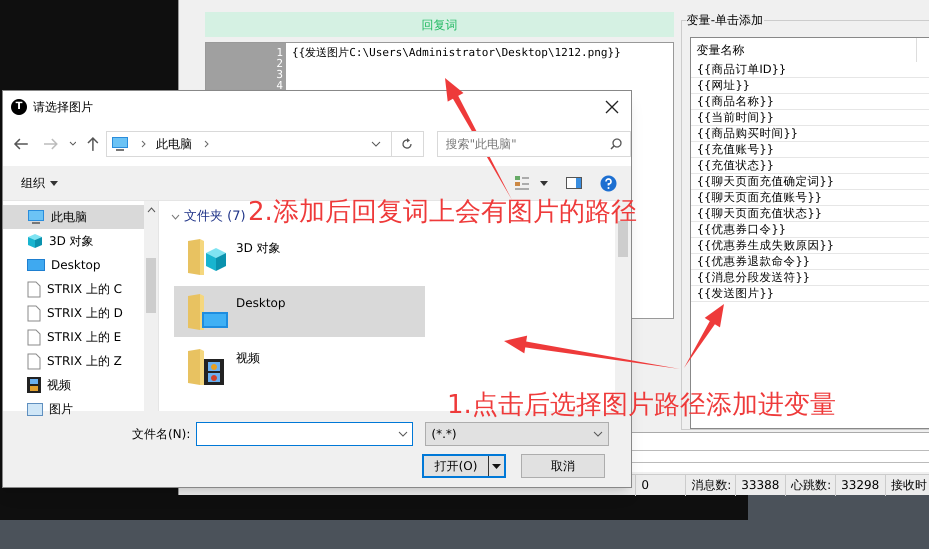 The width and height of the screenshot is (929, 549). Describe the element at coordinates (528, 144) in the screenshot. I see `search-input: 搜索"此电脑"` at that location.